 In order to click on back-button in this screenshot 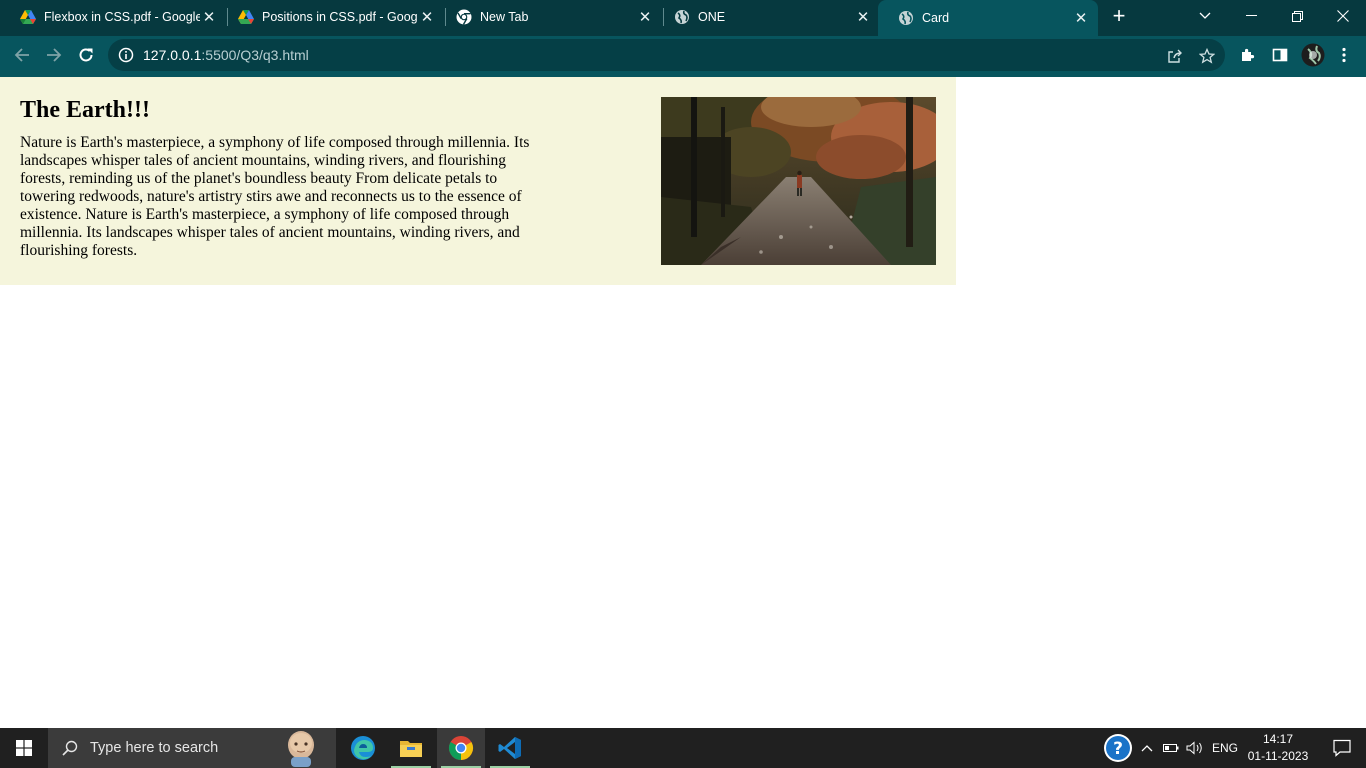, I will do `click(22, 55)`.